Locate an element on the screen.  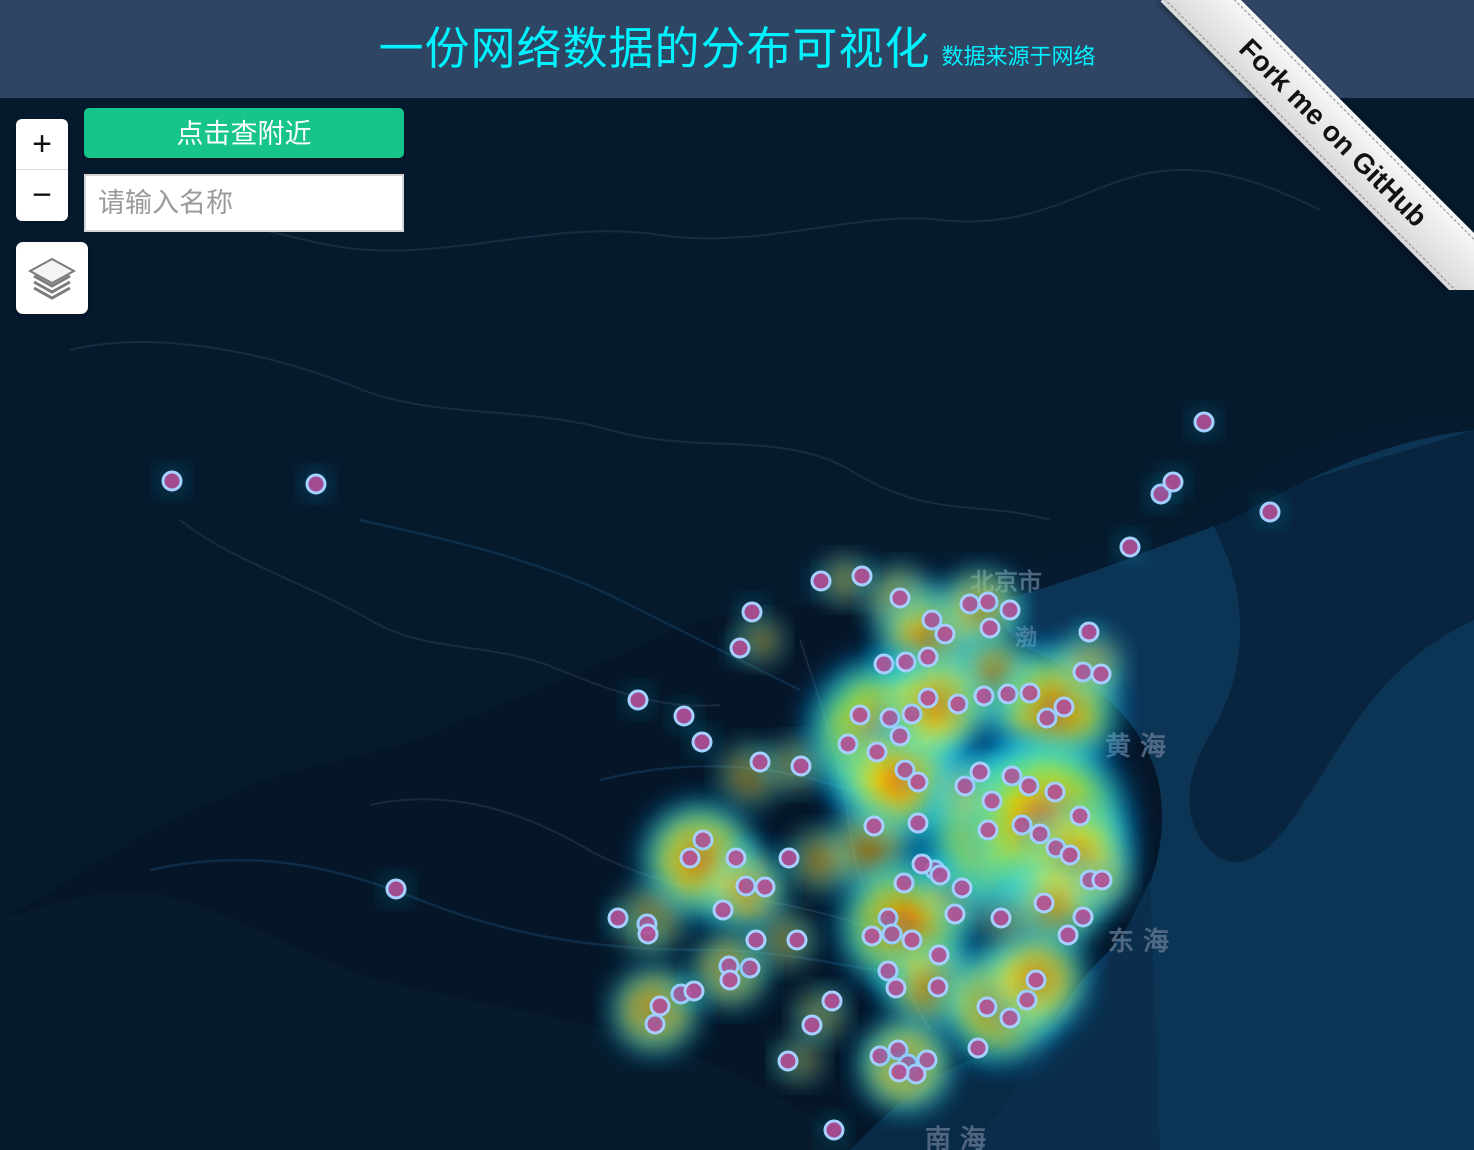
layers-button is located at coordinates (52, 278).